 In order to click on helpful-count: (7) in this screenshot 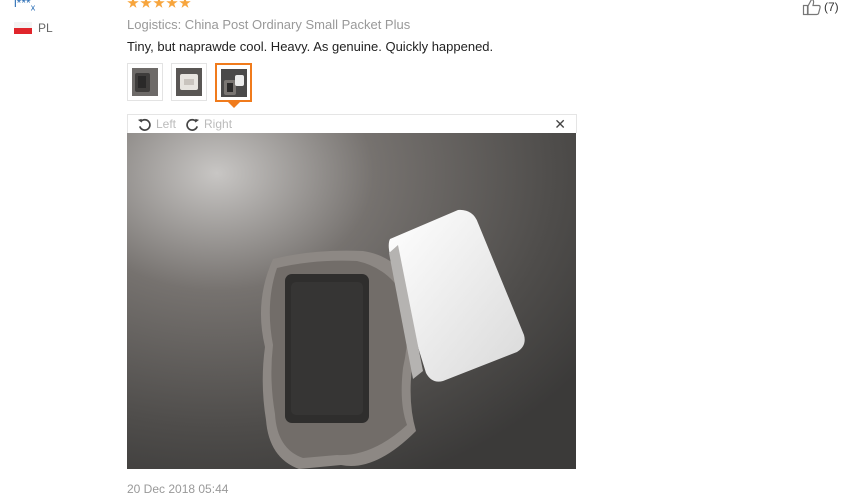, I will do `click(831, 7)`.